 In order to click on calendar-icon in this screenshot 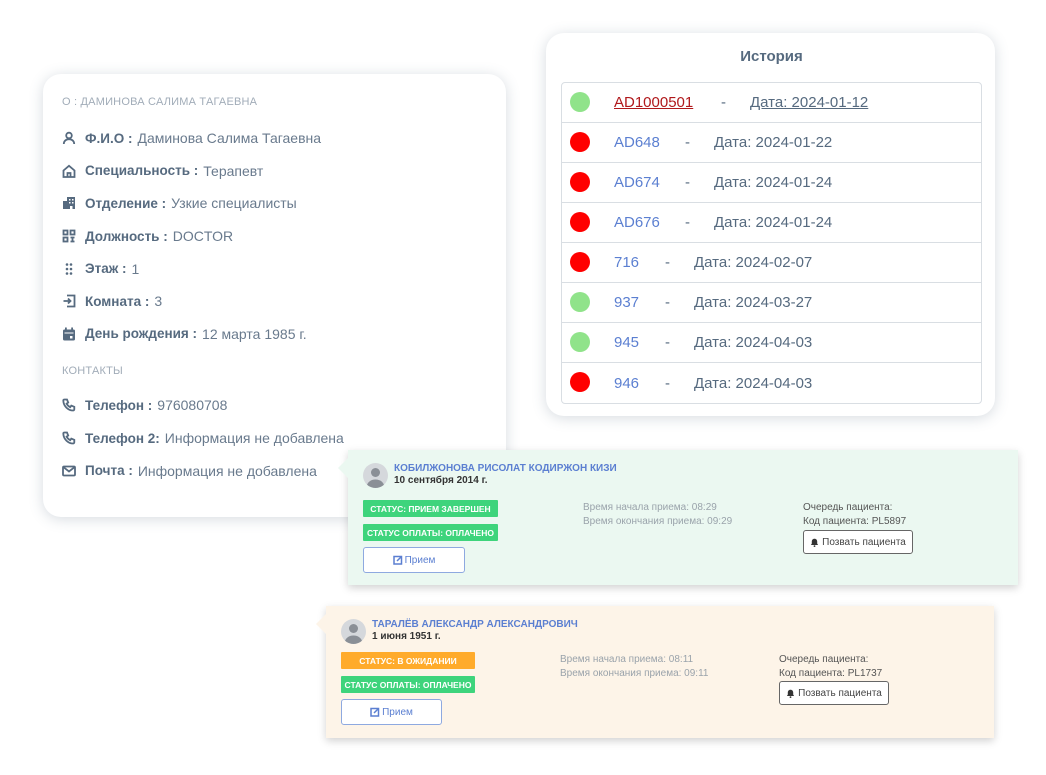, I will do `click(69, 334)`.